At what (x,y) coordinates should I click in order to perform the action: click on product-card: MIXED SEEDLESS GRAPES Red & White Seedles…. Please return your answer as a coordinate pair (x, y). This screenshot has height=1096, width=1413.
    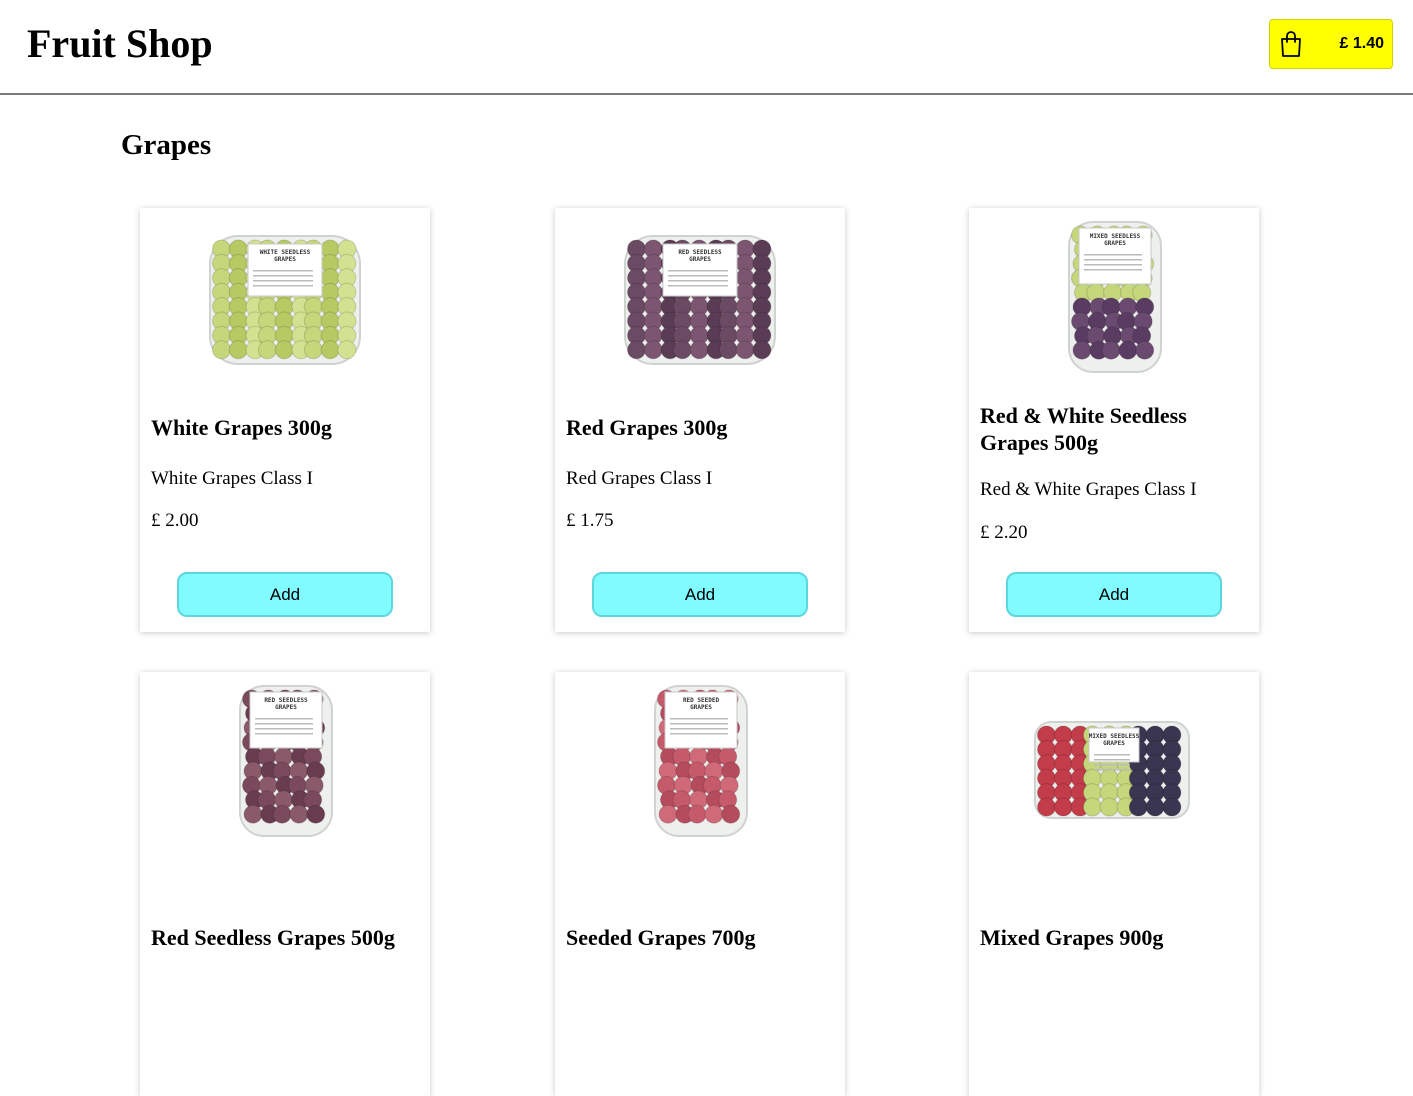
    Looking at the image, I should click on (1114, 420).